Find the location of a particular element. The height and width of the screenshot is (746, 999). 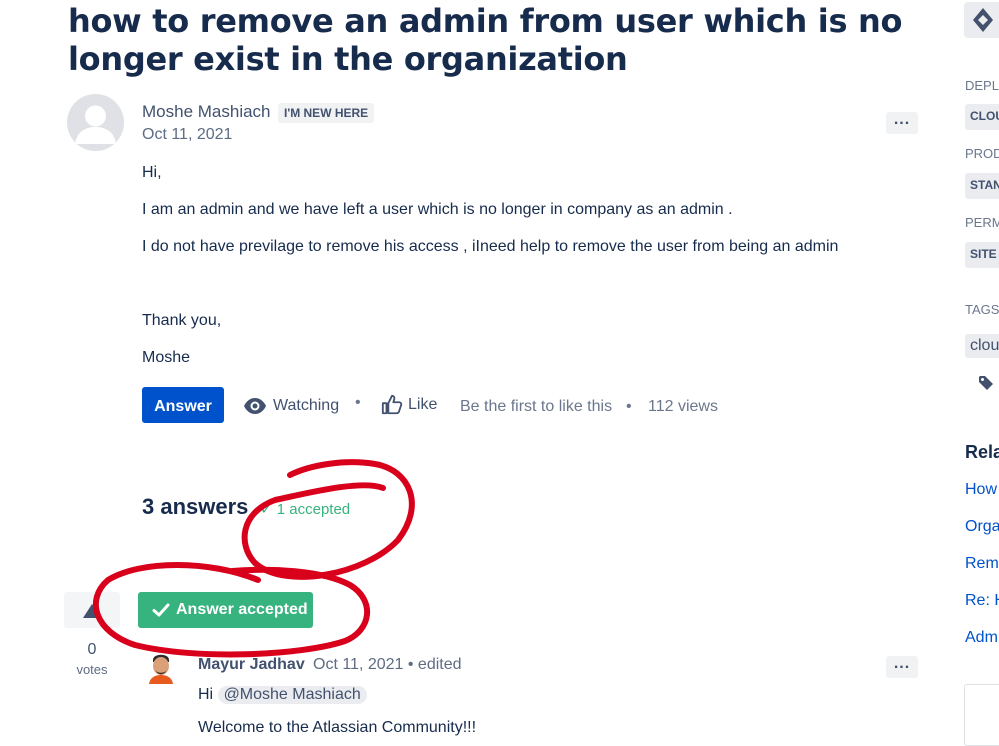

tag-chip: clou is located at coordinates (982, 346).